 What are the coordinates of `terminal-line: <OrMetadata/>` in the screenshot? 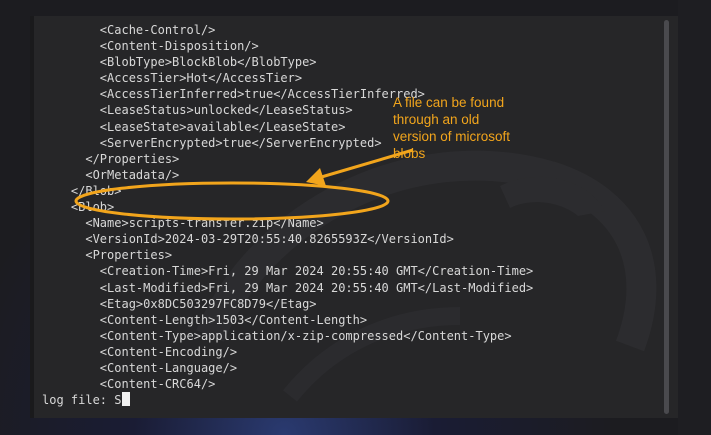 It's located at (111, 174).